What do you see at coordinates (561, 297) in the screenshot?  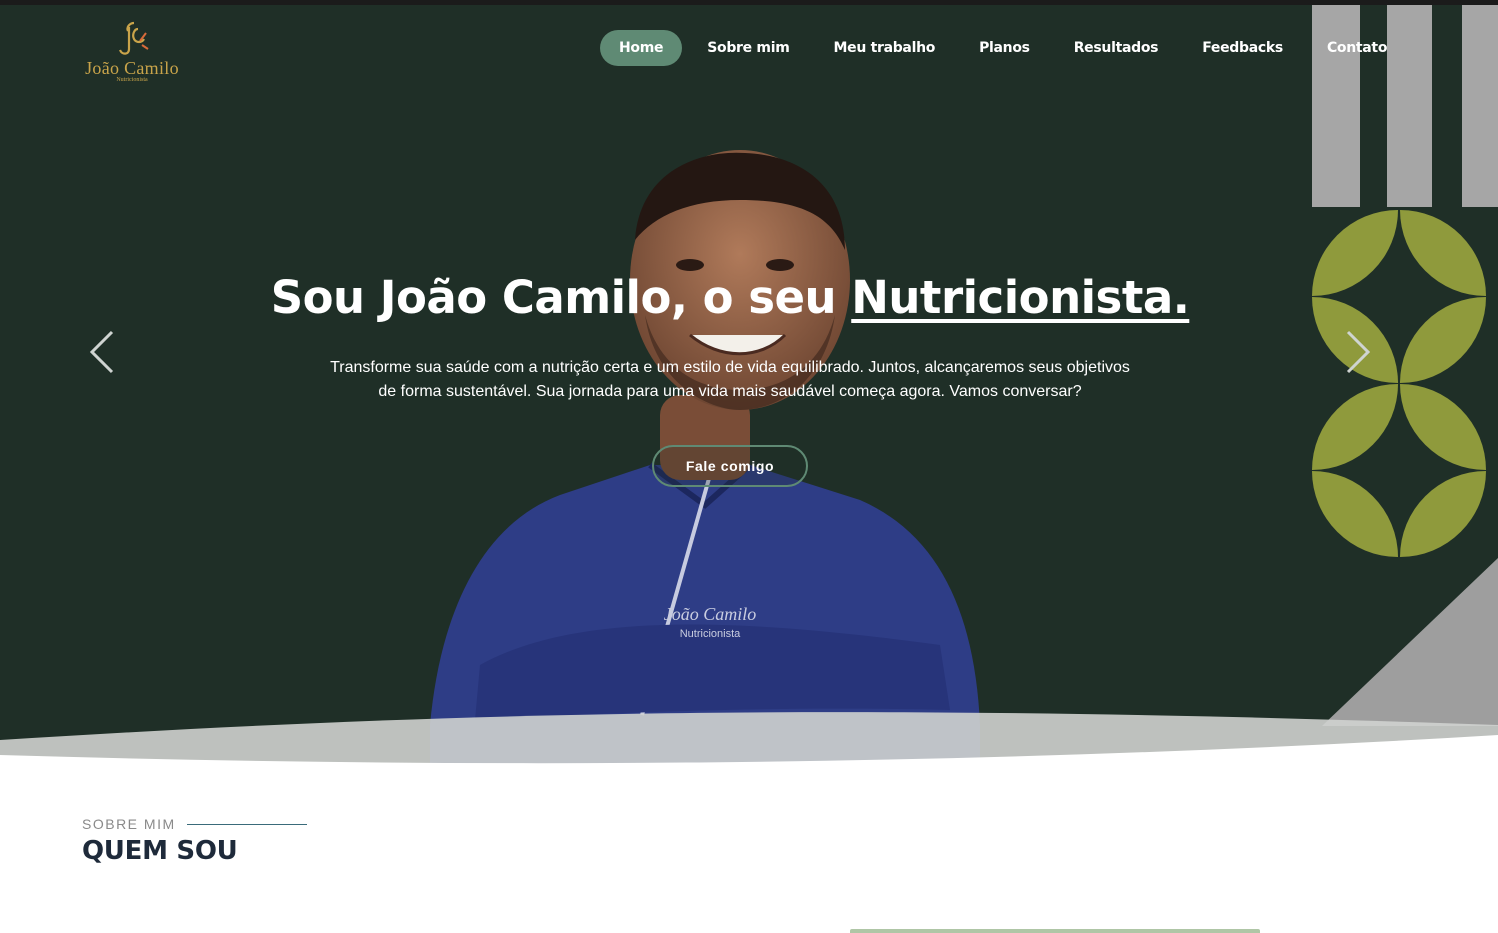 I see `headline-prefix: Sou João Camilo, o seu` at bounding box center [561, 297].